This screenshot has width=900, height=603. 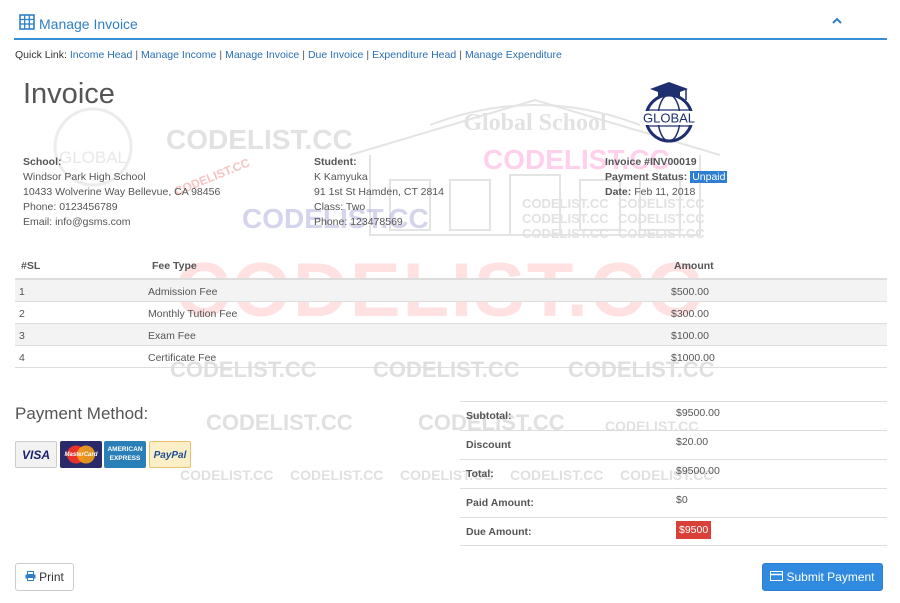 What do you see at coordinates (41, 55) in the screenshot?
I see `quick-link-label: Quick Link:` at bounding box center [41, 55].